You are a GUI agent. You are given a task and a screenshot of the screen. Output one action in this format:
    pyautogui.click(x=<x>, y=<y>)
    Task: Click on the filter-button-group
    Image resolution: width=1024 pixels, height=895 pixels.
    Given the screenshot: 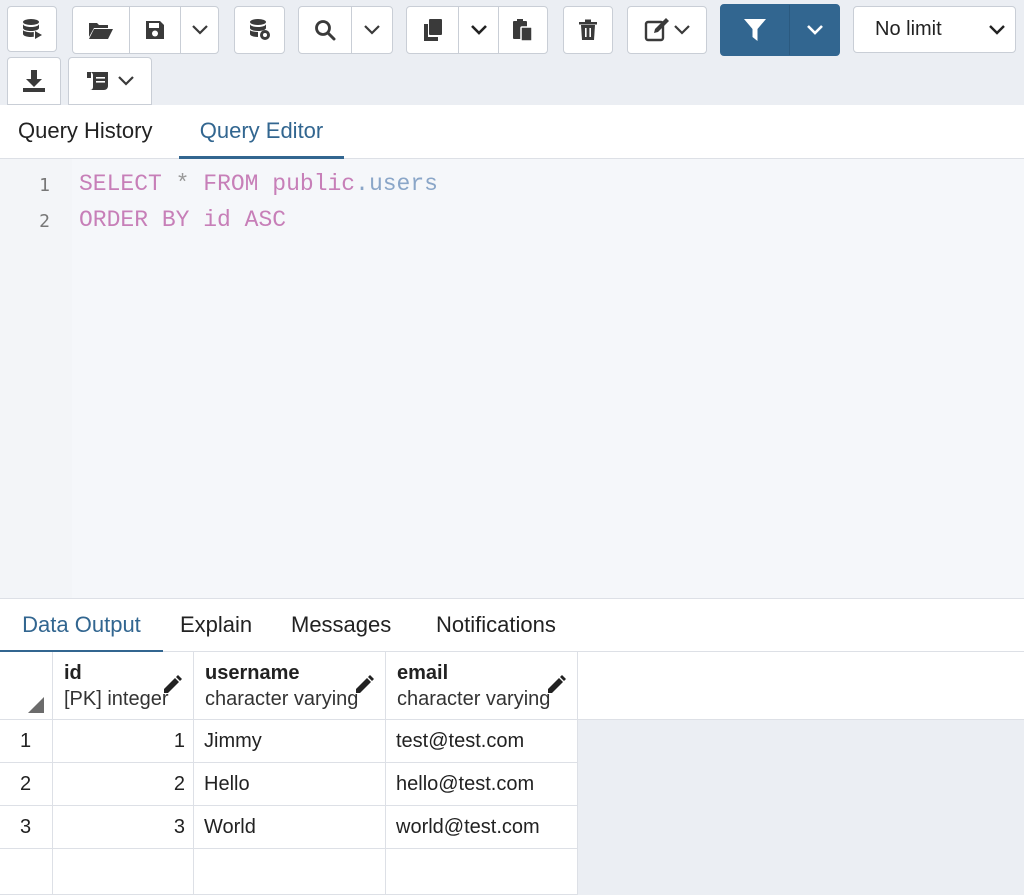 What is the action you would take?
    pyautogui.click(x=780, y=30)
    